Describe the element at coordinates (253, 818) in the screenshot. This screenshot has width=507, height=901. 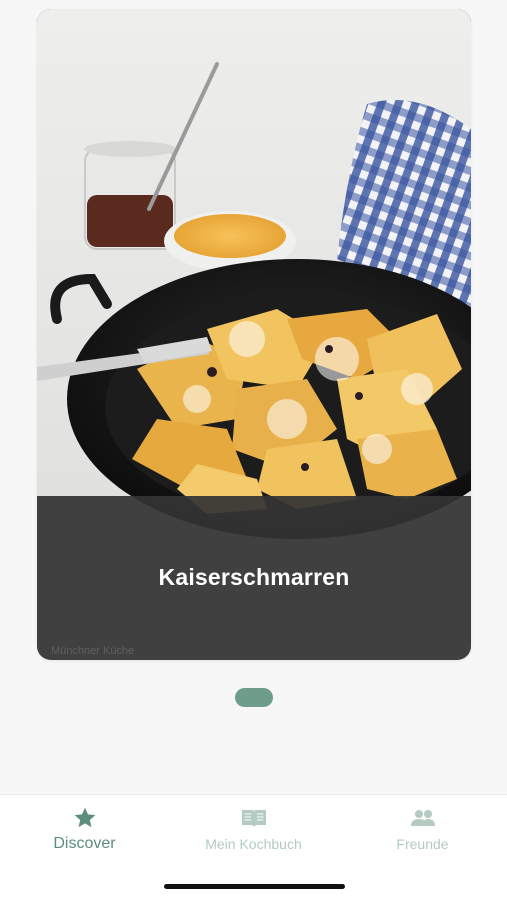
I see `book-icon` at that location.